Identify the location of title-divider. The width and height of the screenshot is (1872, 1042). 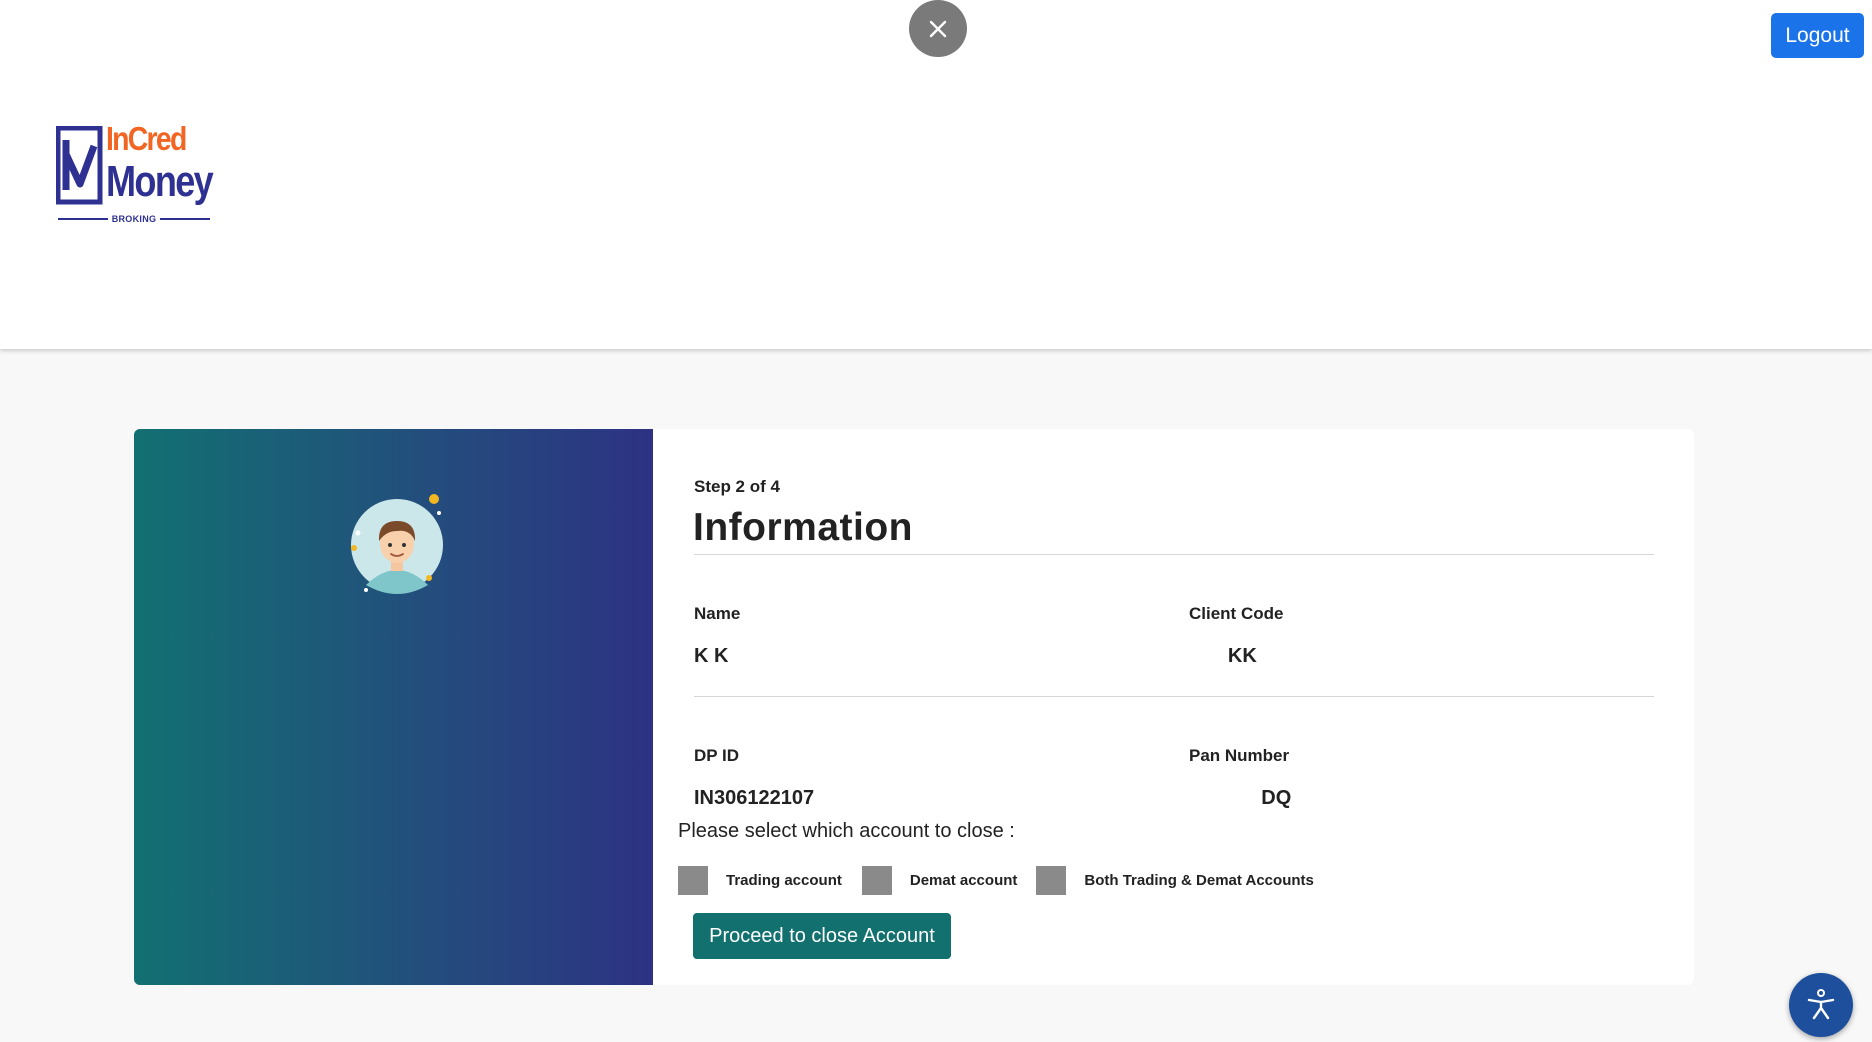
(1174, 554).